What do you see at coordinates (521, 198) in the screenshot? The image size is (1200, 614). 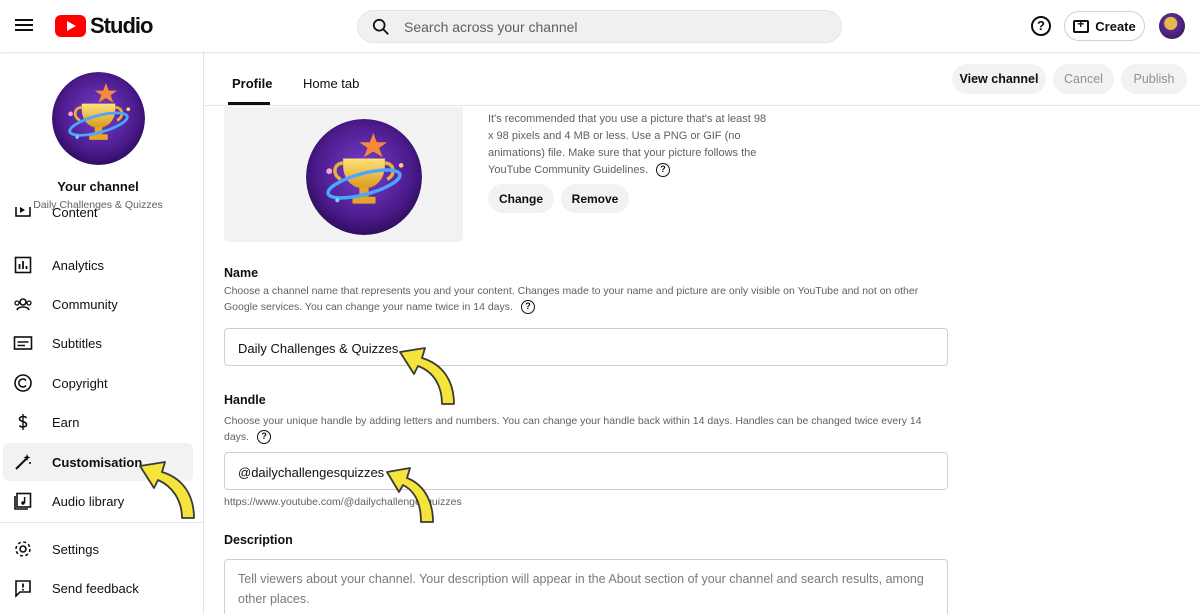 I see `change-picture-button: Change` at bounding box center [521, 198].